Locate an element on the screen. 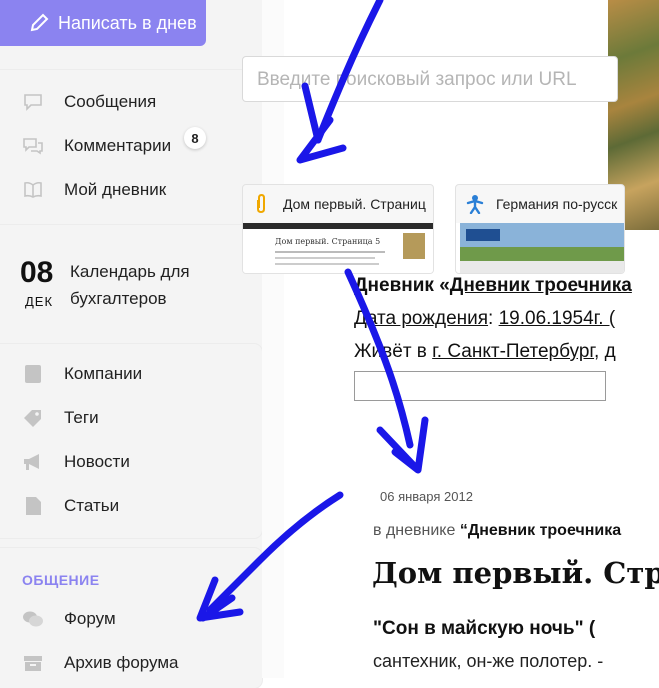  diary-name-link: Дневник троечника is located at coordinates (541, 285).